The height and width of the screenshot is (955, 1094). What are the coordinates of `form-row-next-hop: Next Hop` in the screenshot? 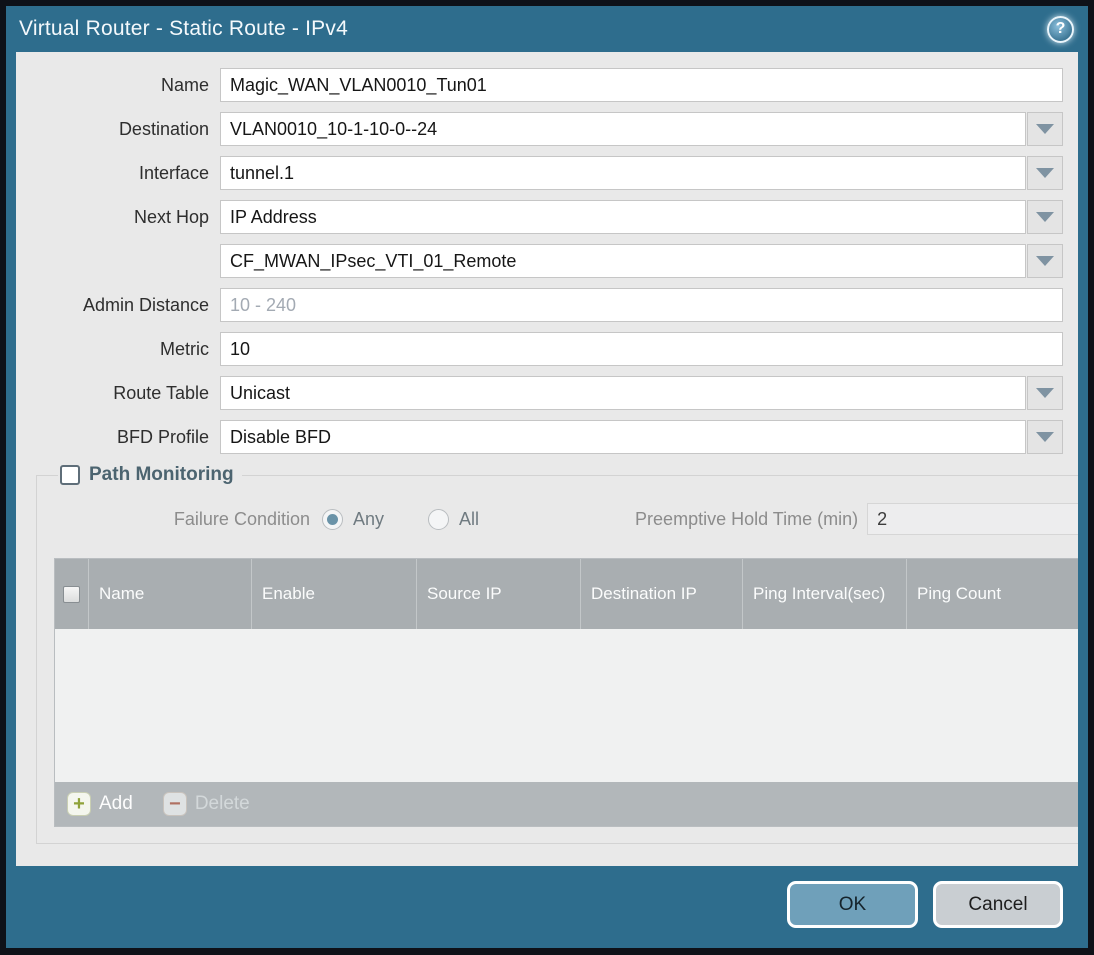 It's located at (547, 217).